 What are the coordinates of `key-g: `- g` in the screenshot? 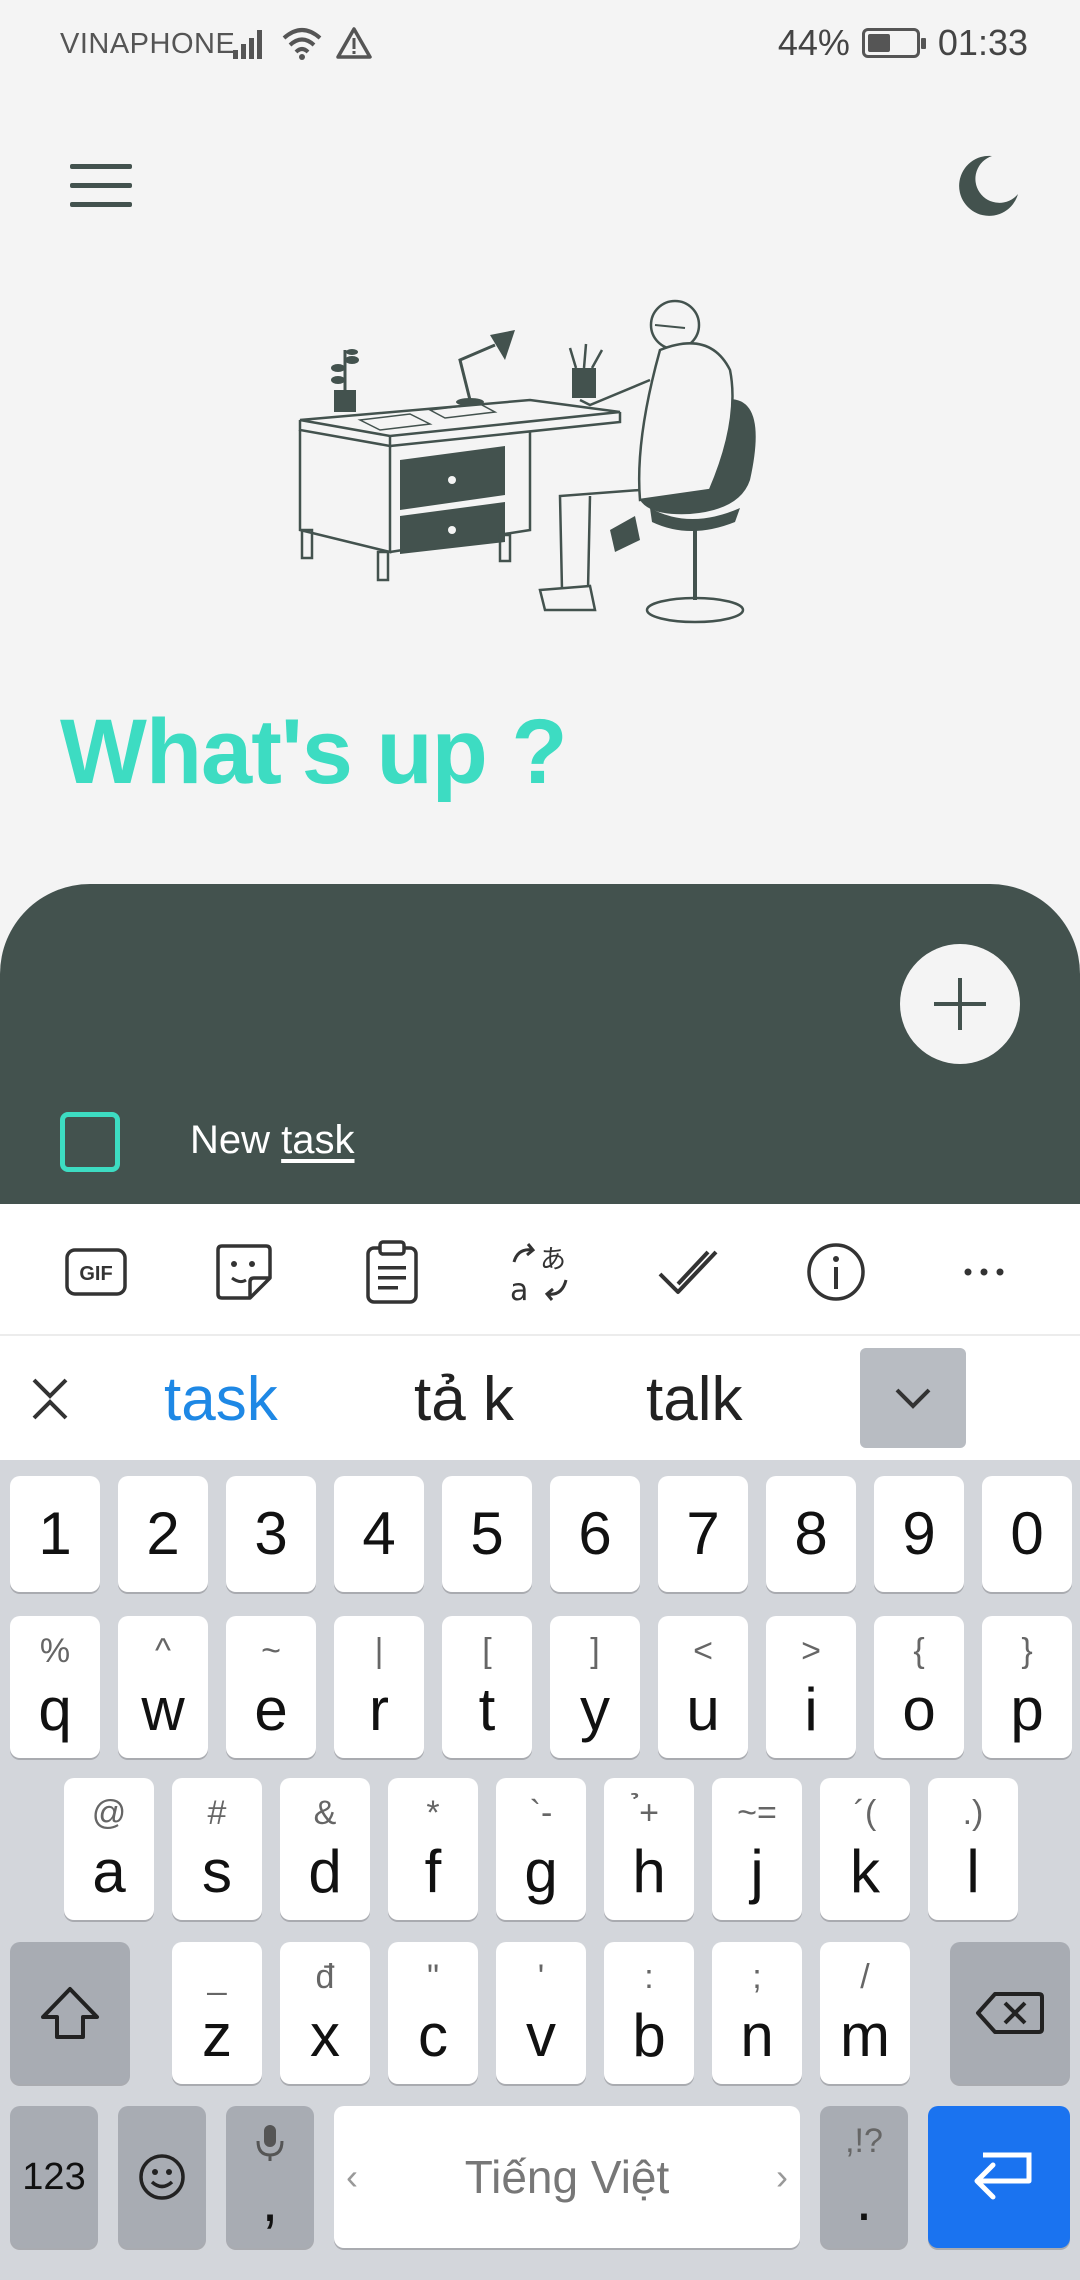 It's located at (541, 1849).